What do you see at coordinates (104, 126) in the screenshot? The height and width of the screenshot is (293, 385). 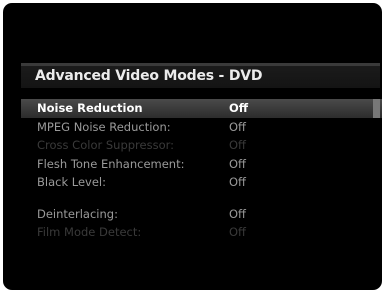 I see `option-label: MPEG Noise Reduction:` at bounding box center [104, 126].